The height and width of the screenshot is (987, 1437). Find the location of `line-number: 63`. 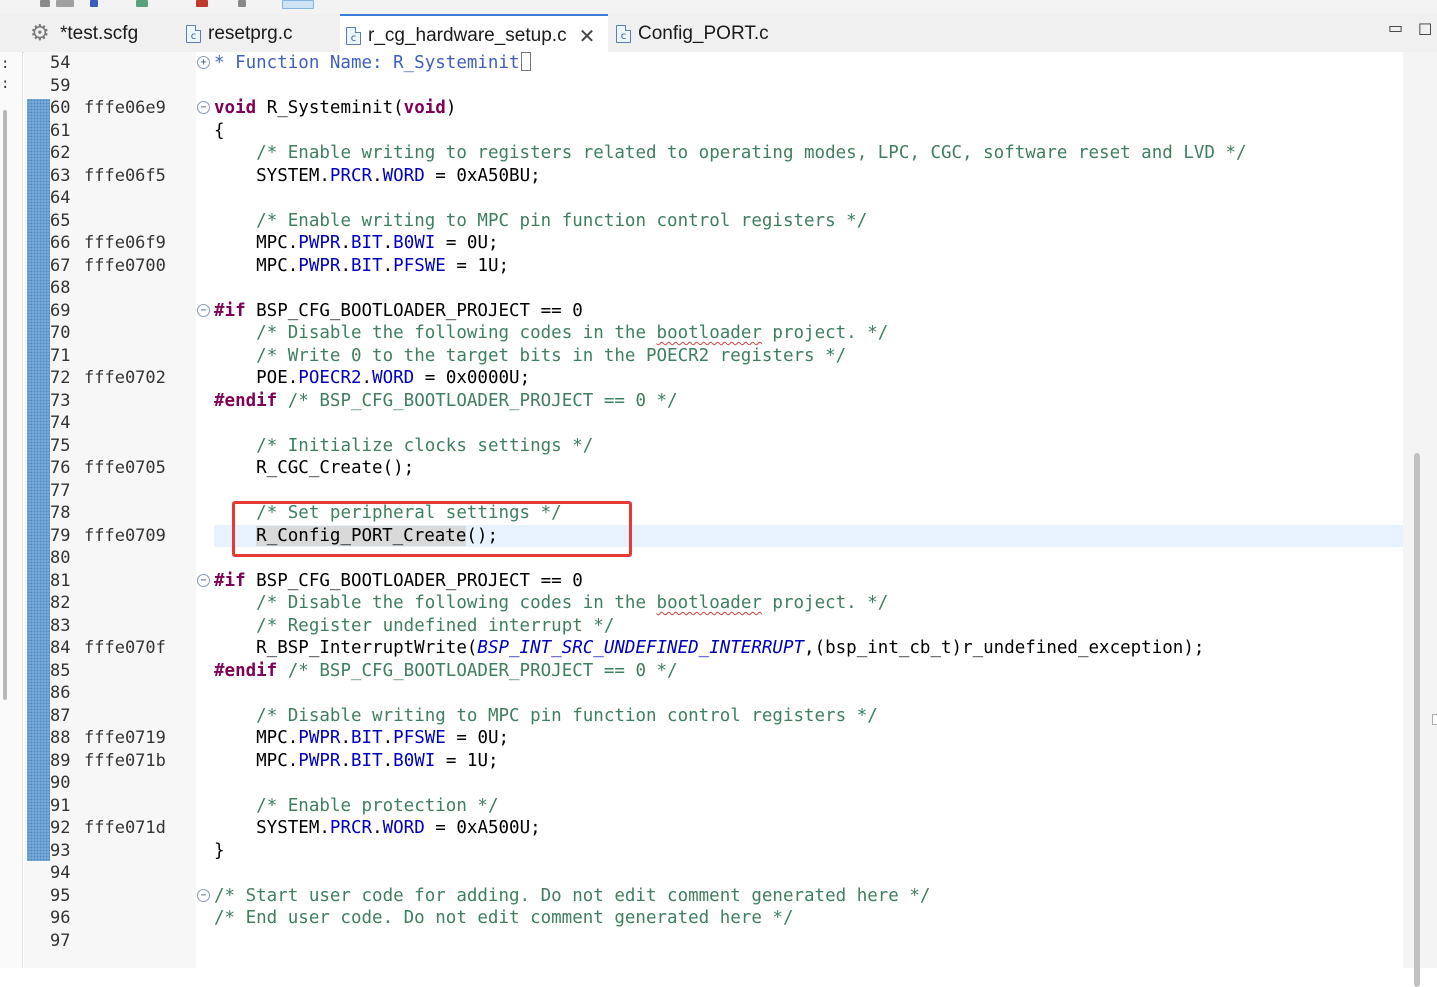

line-number: 63 is located at coordinates (60, 175).